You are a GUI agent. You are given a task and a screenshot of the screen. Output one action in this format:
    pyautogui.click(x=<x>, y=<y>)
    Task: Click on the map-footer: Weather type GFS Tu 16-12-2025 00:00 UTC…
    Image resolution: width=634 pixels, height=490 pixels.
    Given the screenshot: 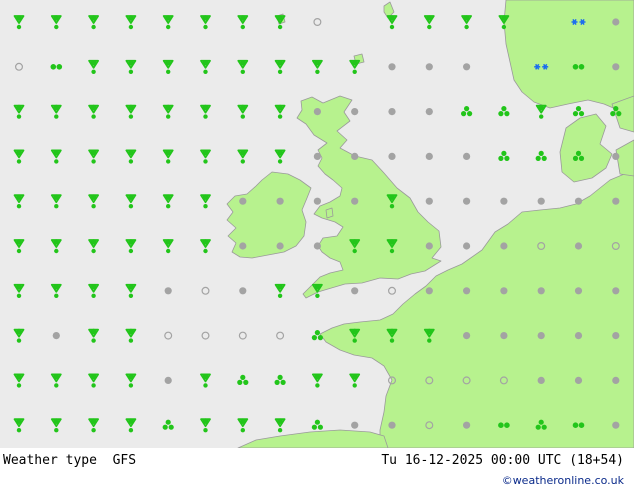 What is the action you would take?
    pyautogui.click(x=317, y=469)
    